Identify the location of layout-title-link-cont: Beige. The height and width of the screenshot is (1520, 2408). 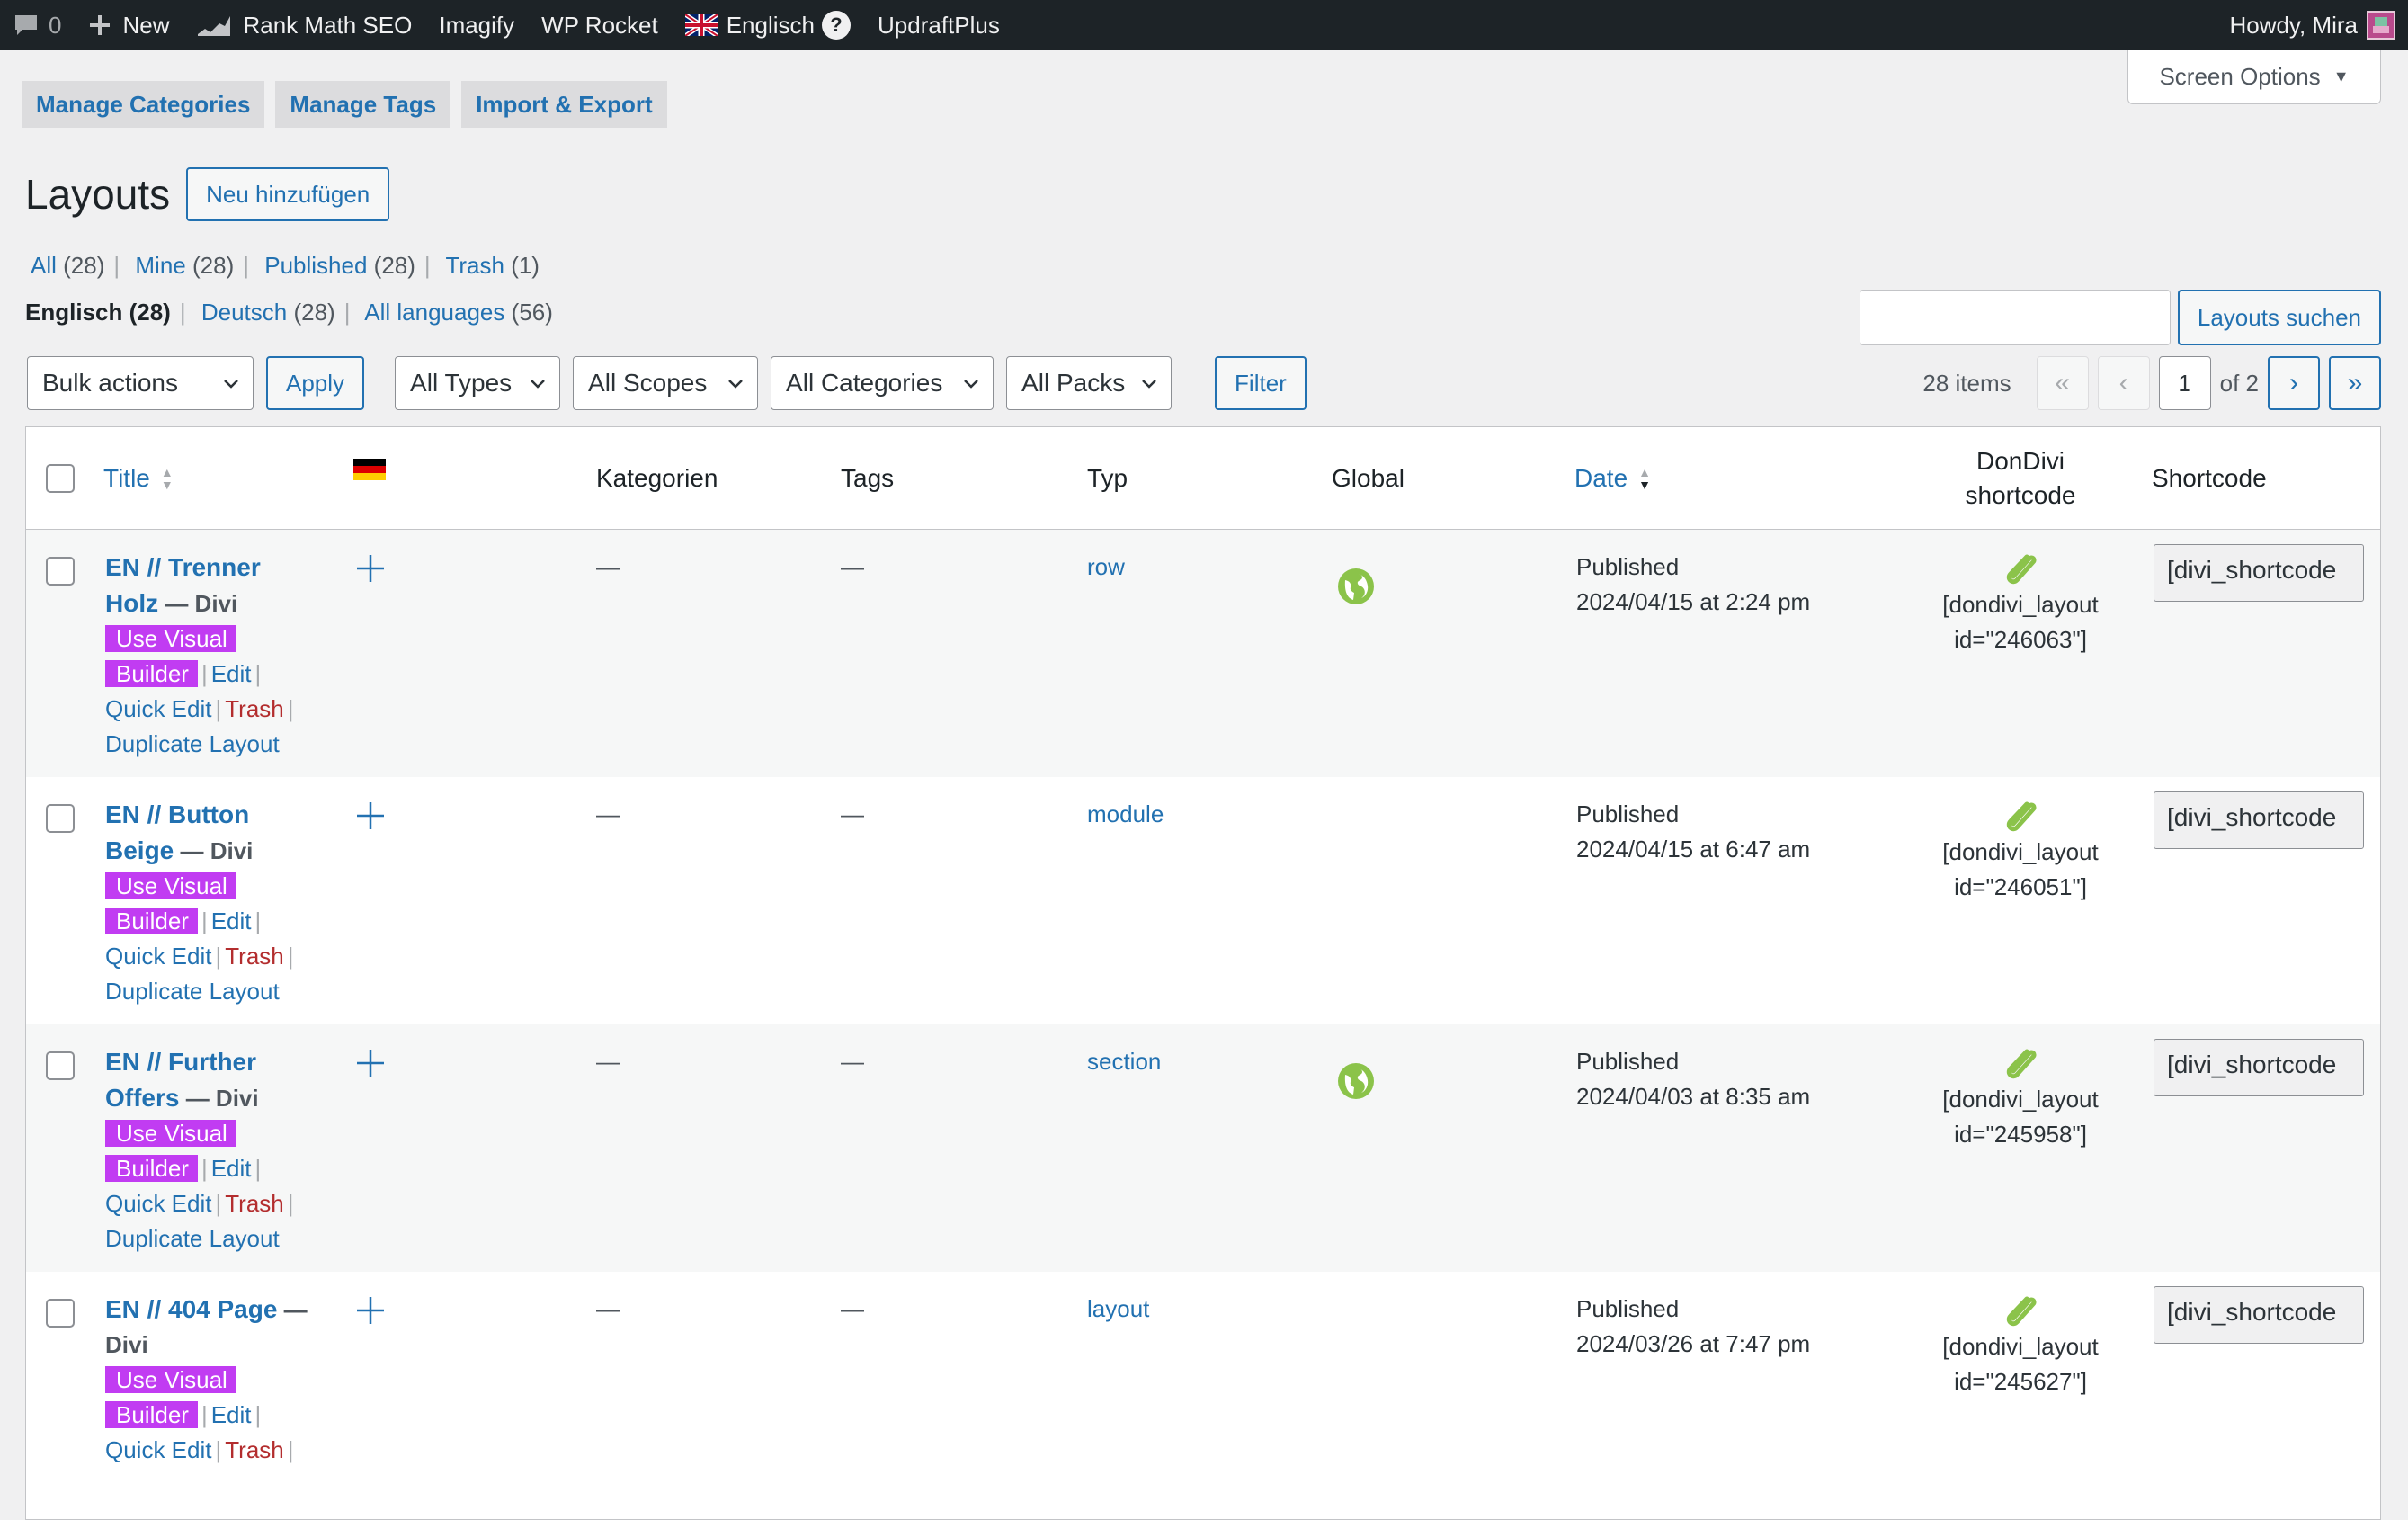
(139, 850).